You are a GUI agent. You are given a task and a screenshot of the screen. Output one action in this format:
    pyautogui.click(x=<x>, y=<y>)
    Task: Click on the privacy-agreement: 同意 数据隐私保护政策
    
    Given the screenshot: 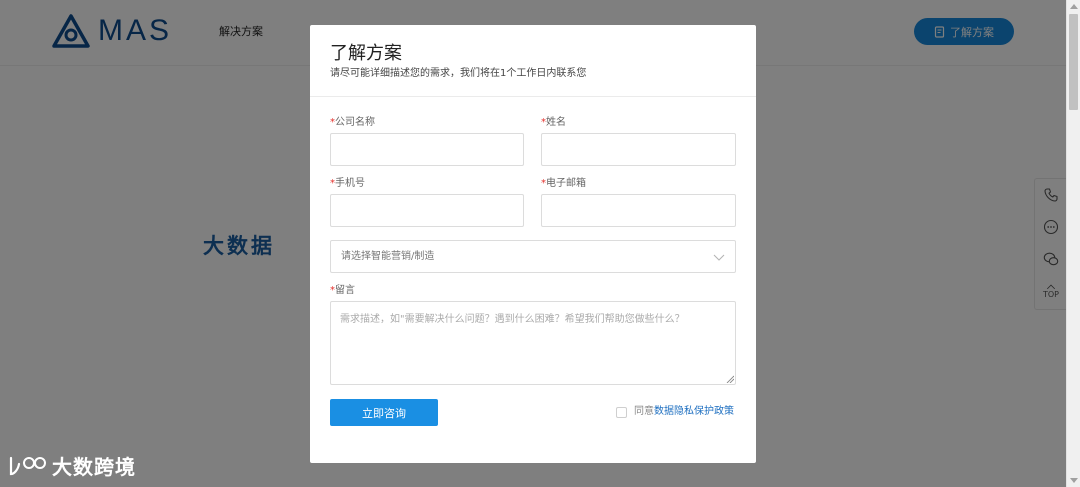 What is the action you would take?
    pyautogui.click(x=675, y=412)
    